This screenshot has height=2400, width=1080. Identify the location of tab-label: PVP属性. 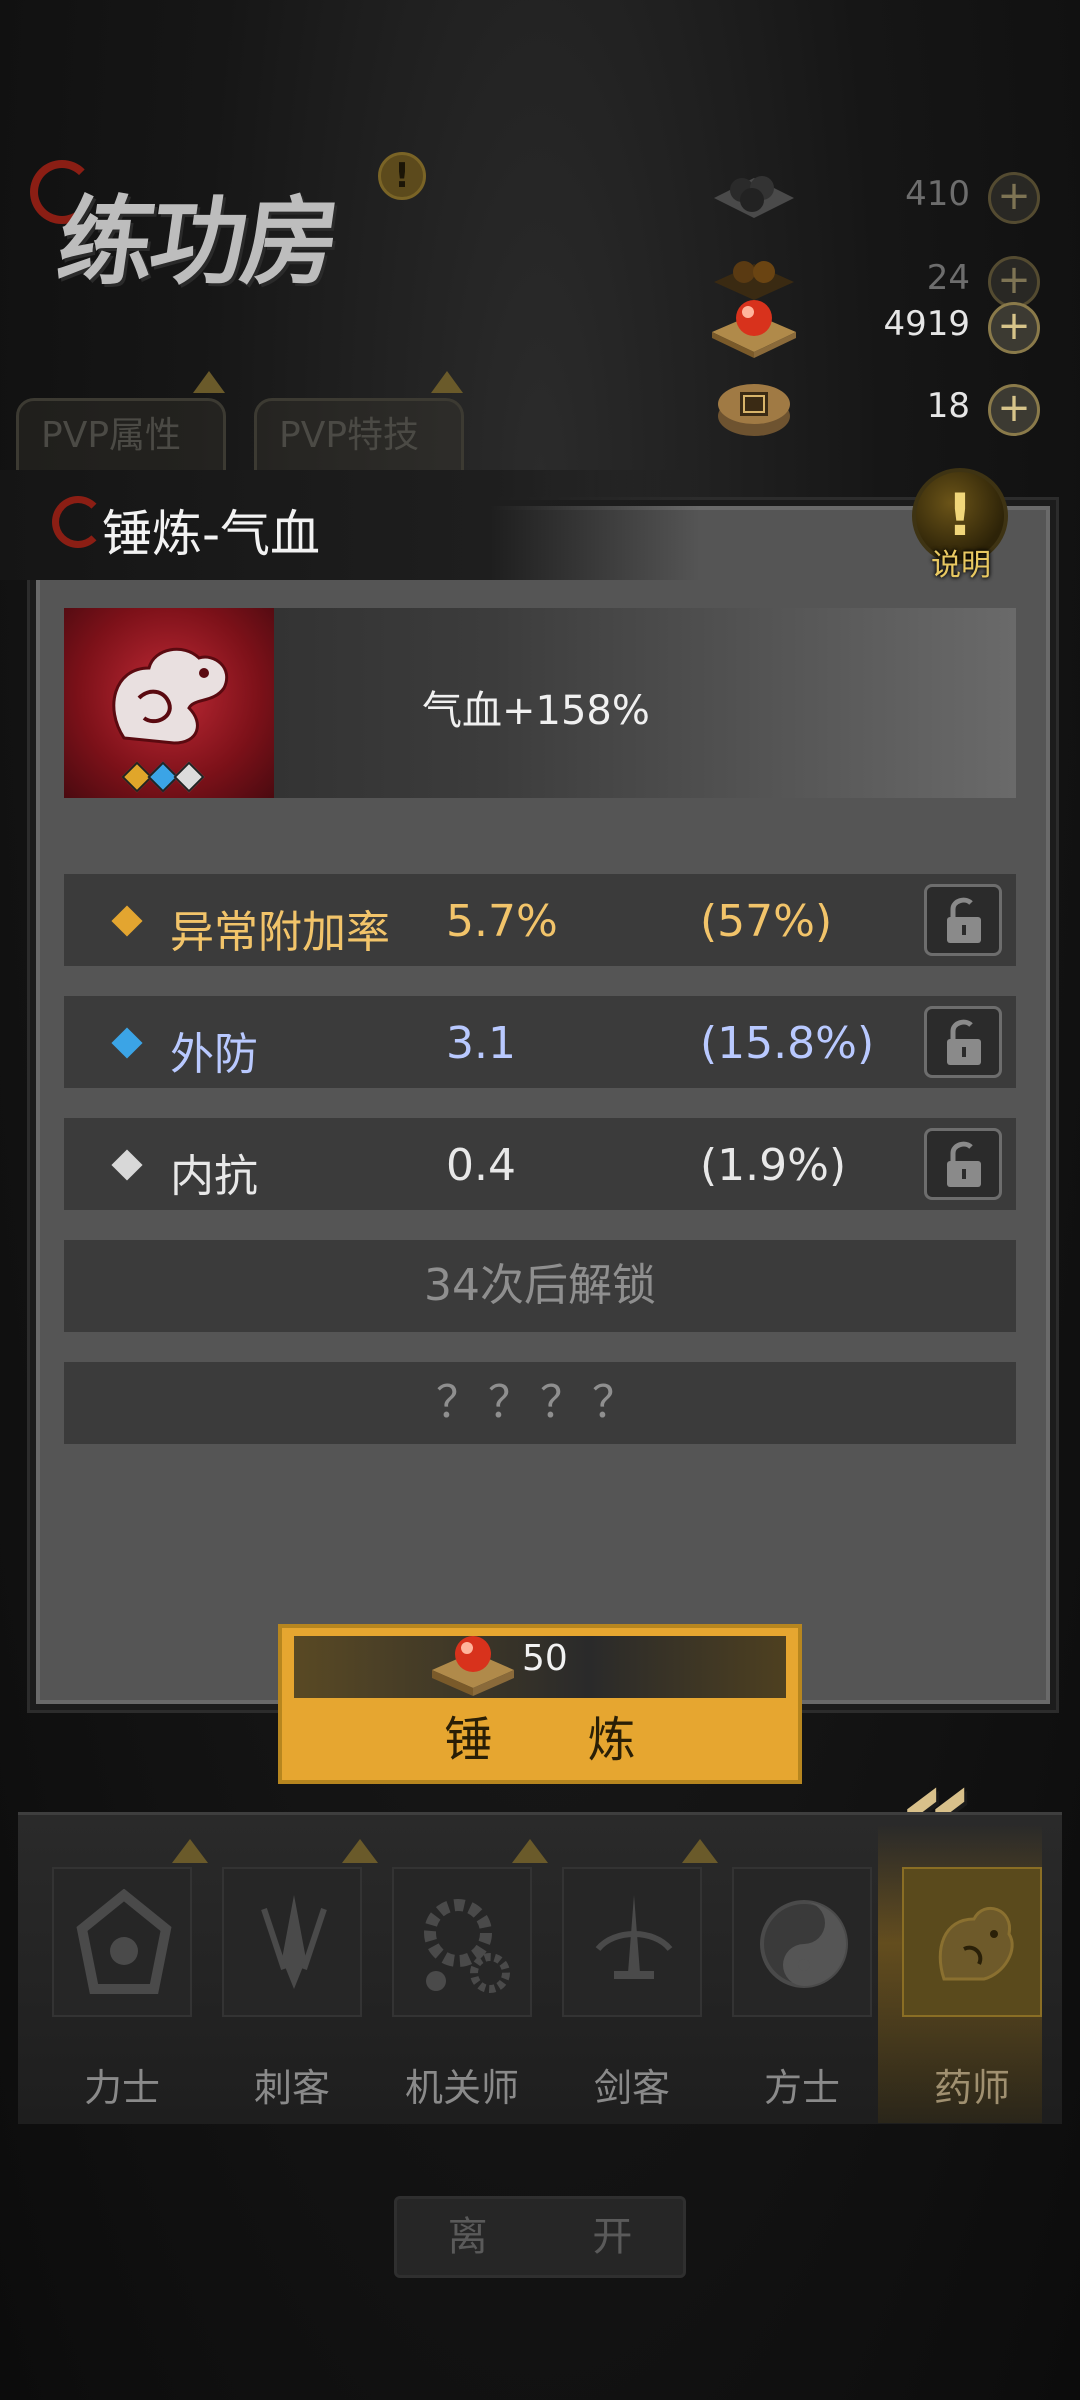
(111, 435).